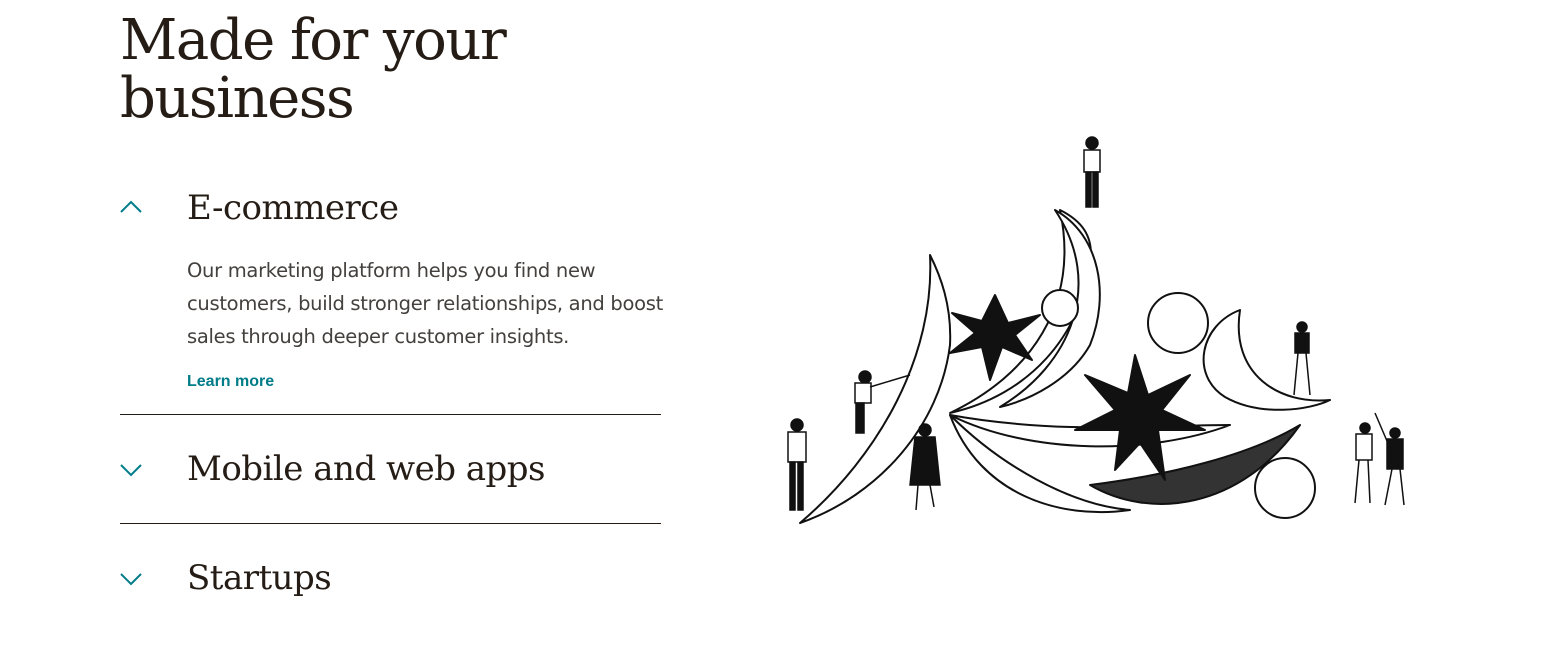 This screenshot has width=1547, height=667. I want to click on accordion-item-startups: Startups, so click(390, 578).